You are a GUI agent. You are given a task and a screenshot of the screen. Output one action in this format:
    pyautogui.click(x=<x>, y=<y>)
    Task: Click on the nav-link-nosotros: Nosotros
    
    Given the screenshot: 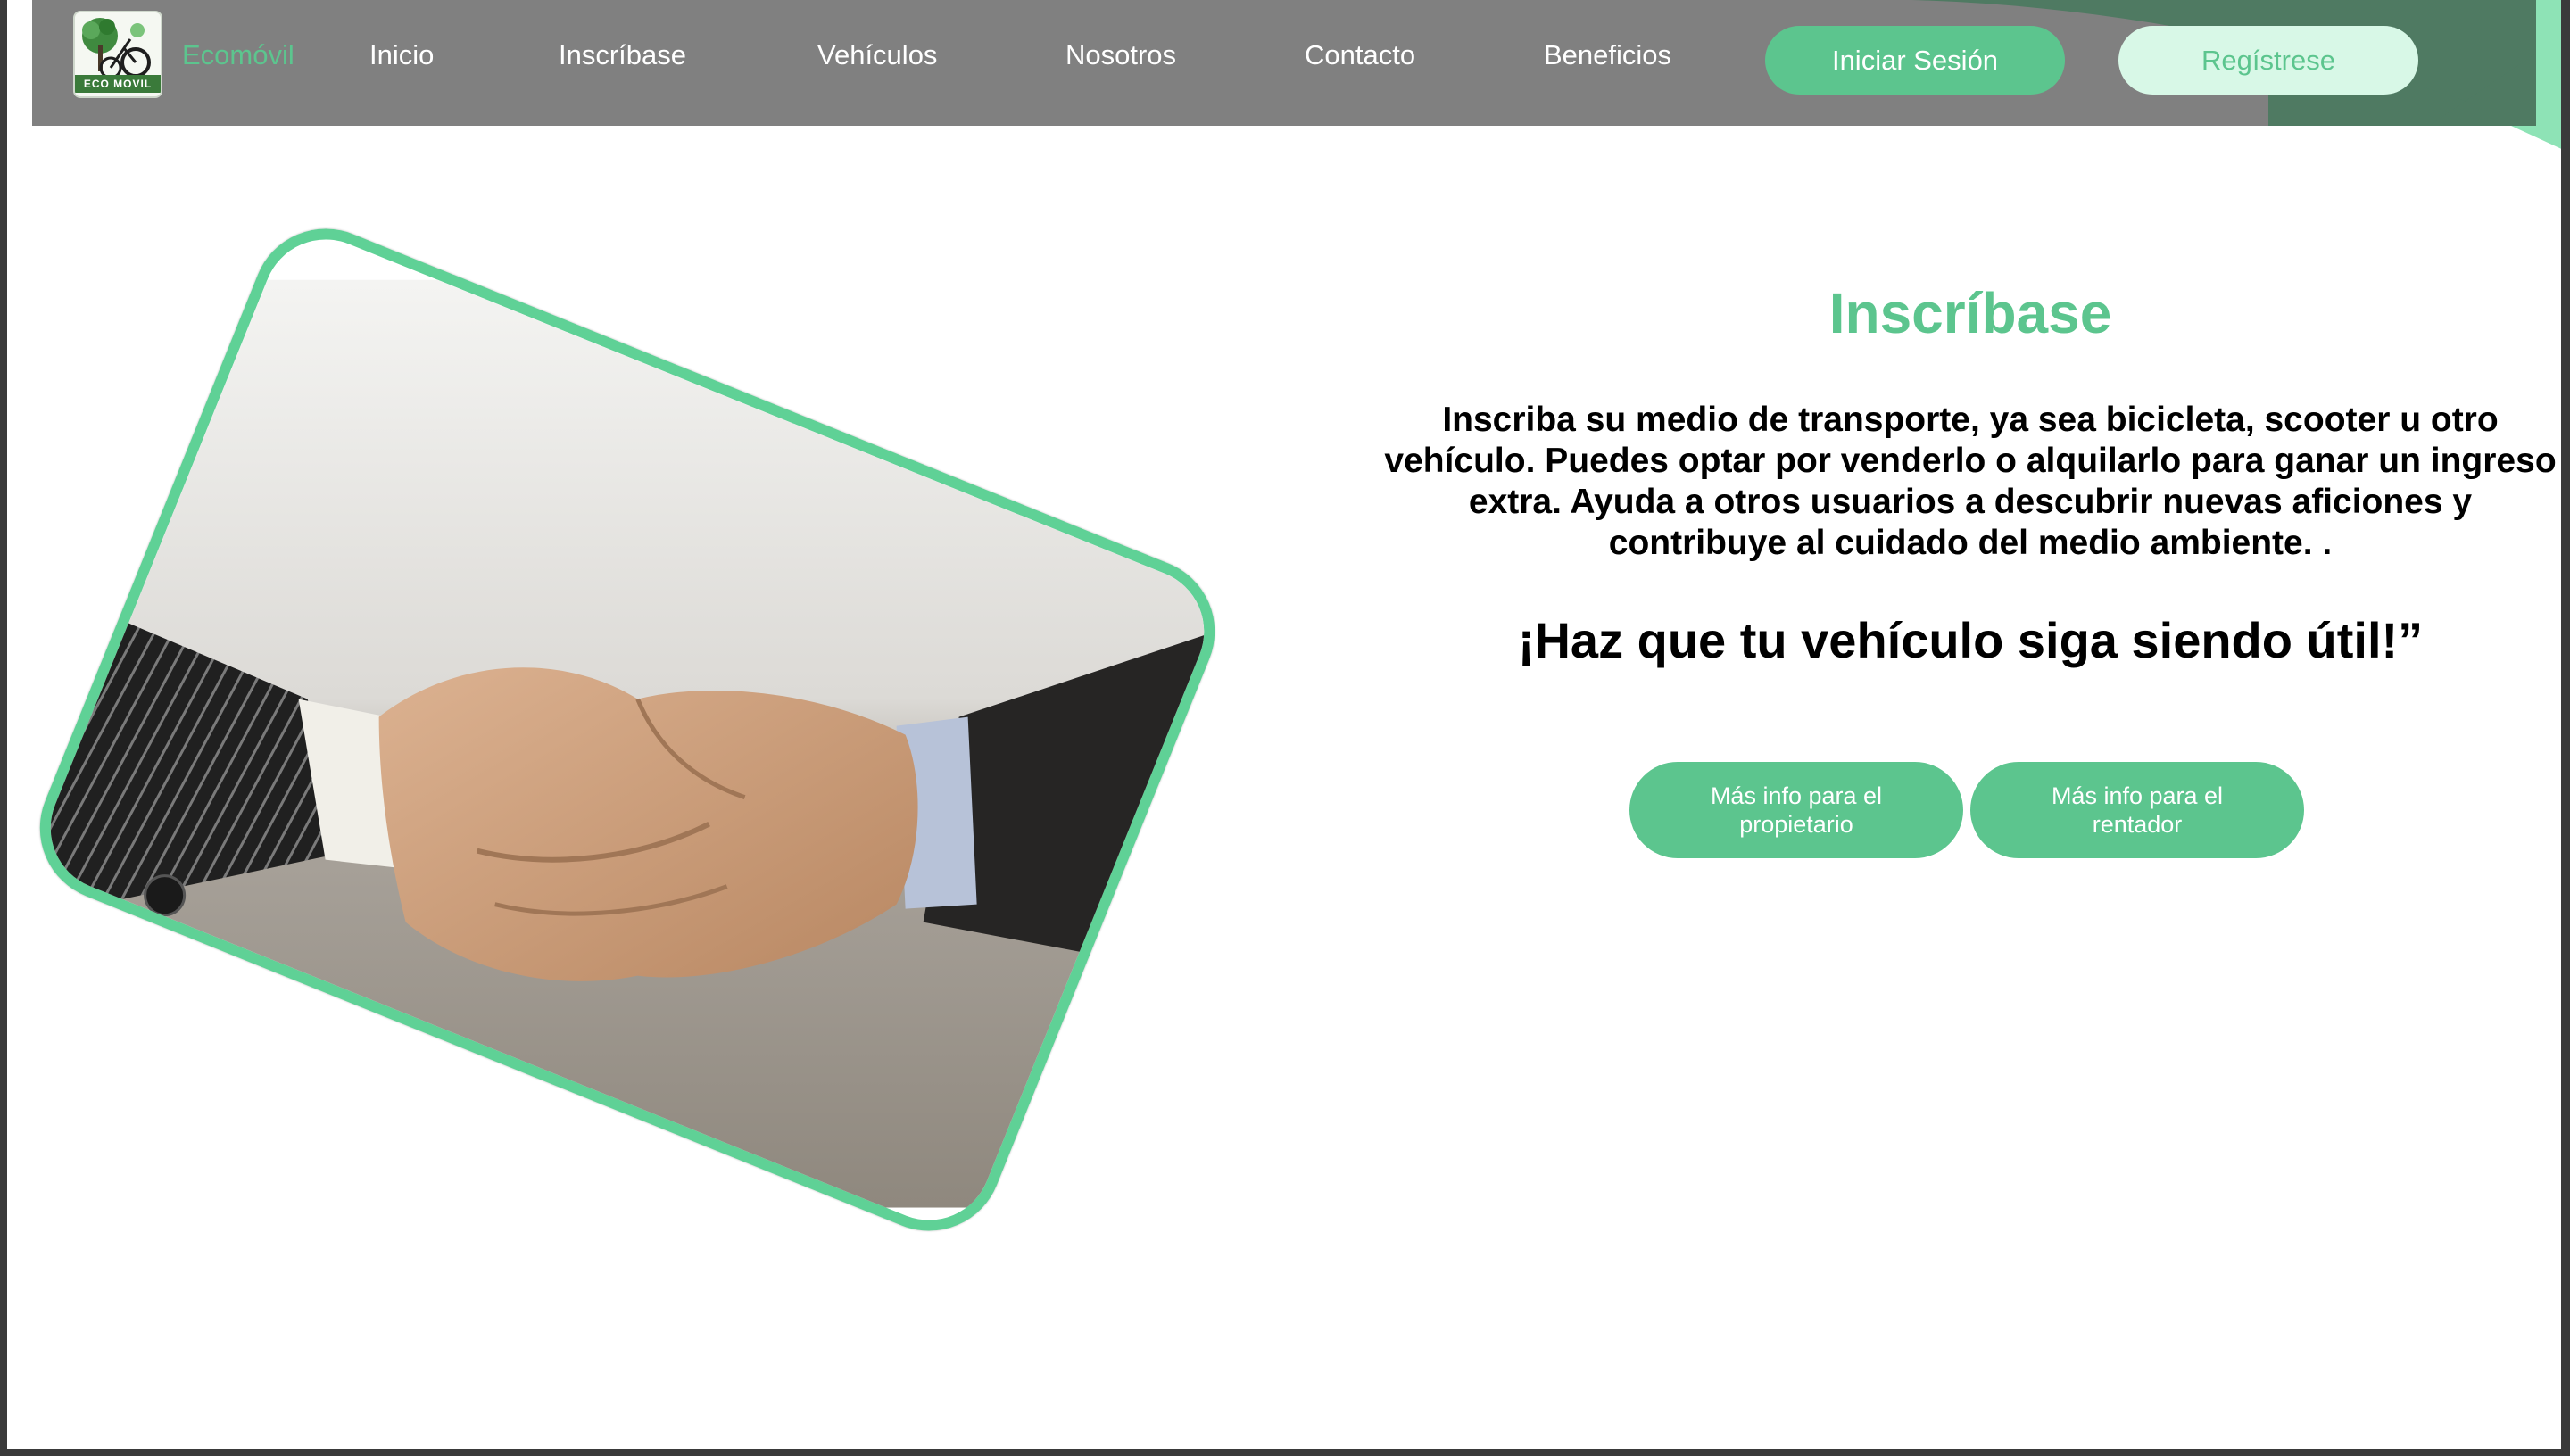 What is the action you would take?
    pyautogui.click(x=1120, y=55)
    